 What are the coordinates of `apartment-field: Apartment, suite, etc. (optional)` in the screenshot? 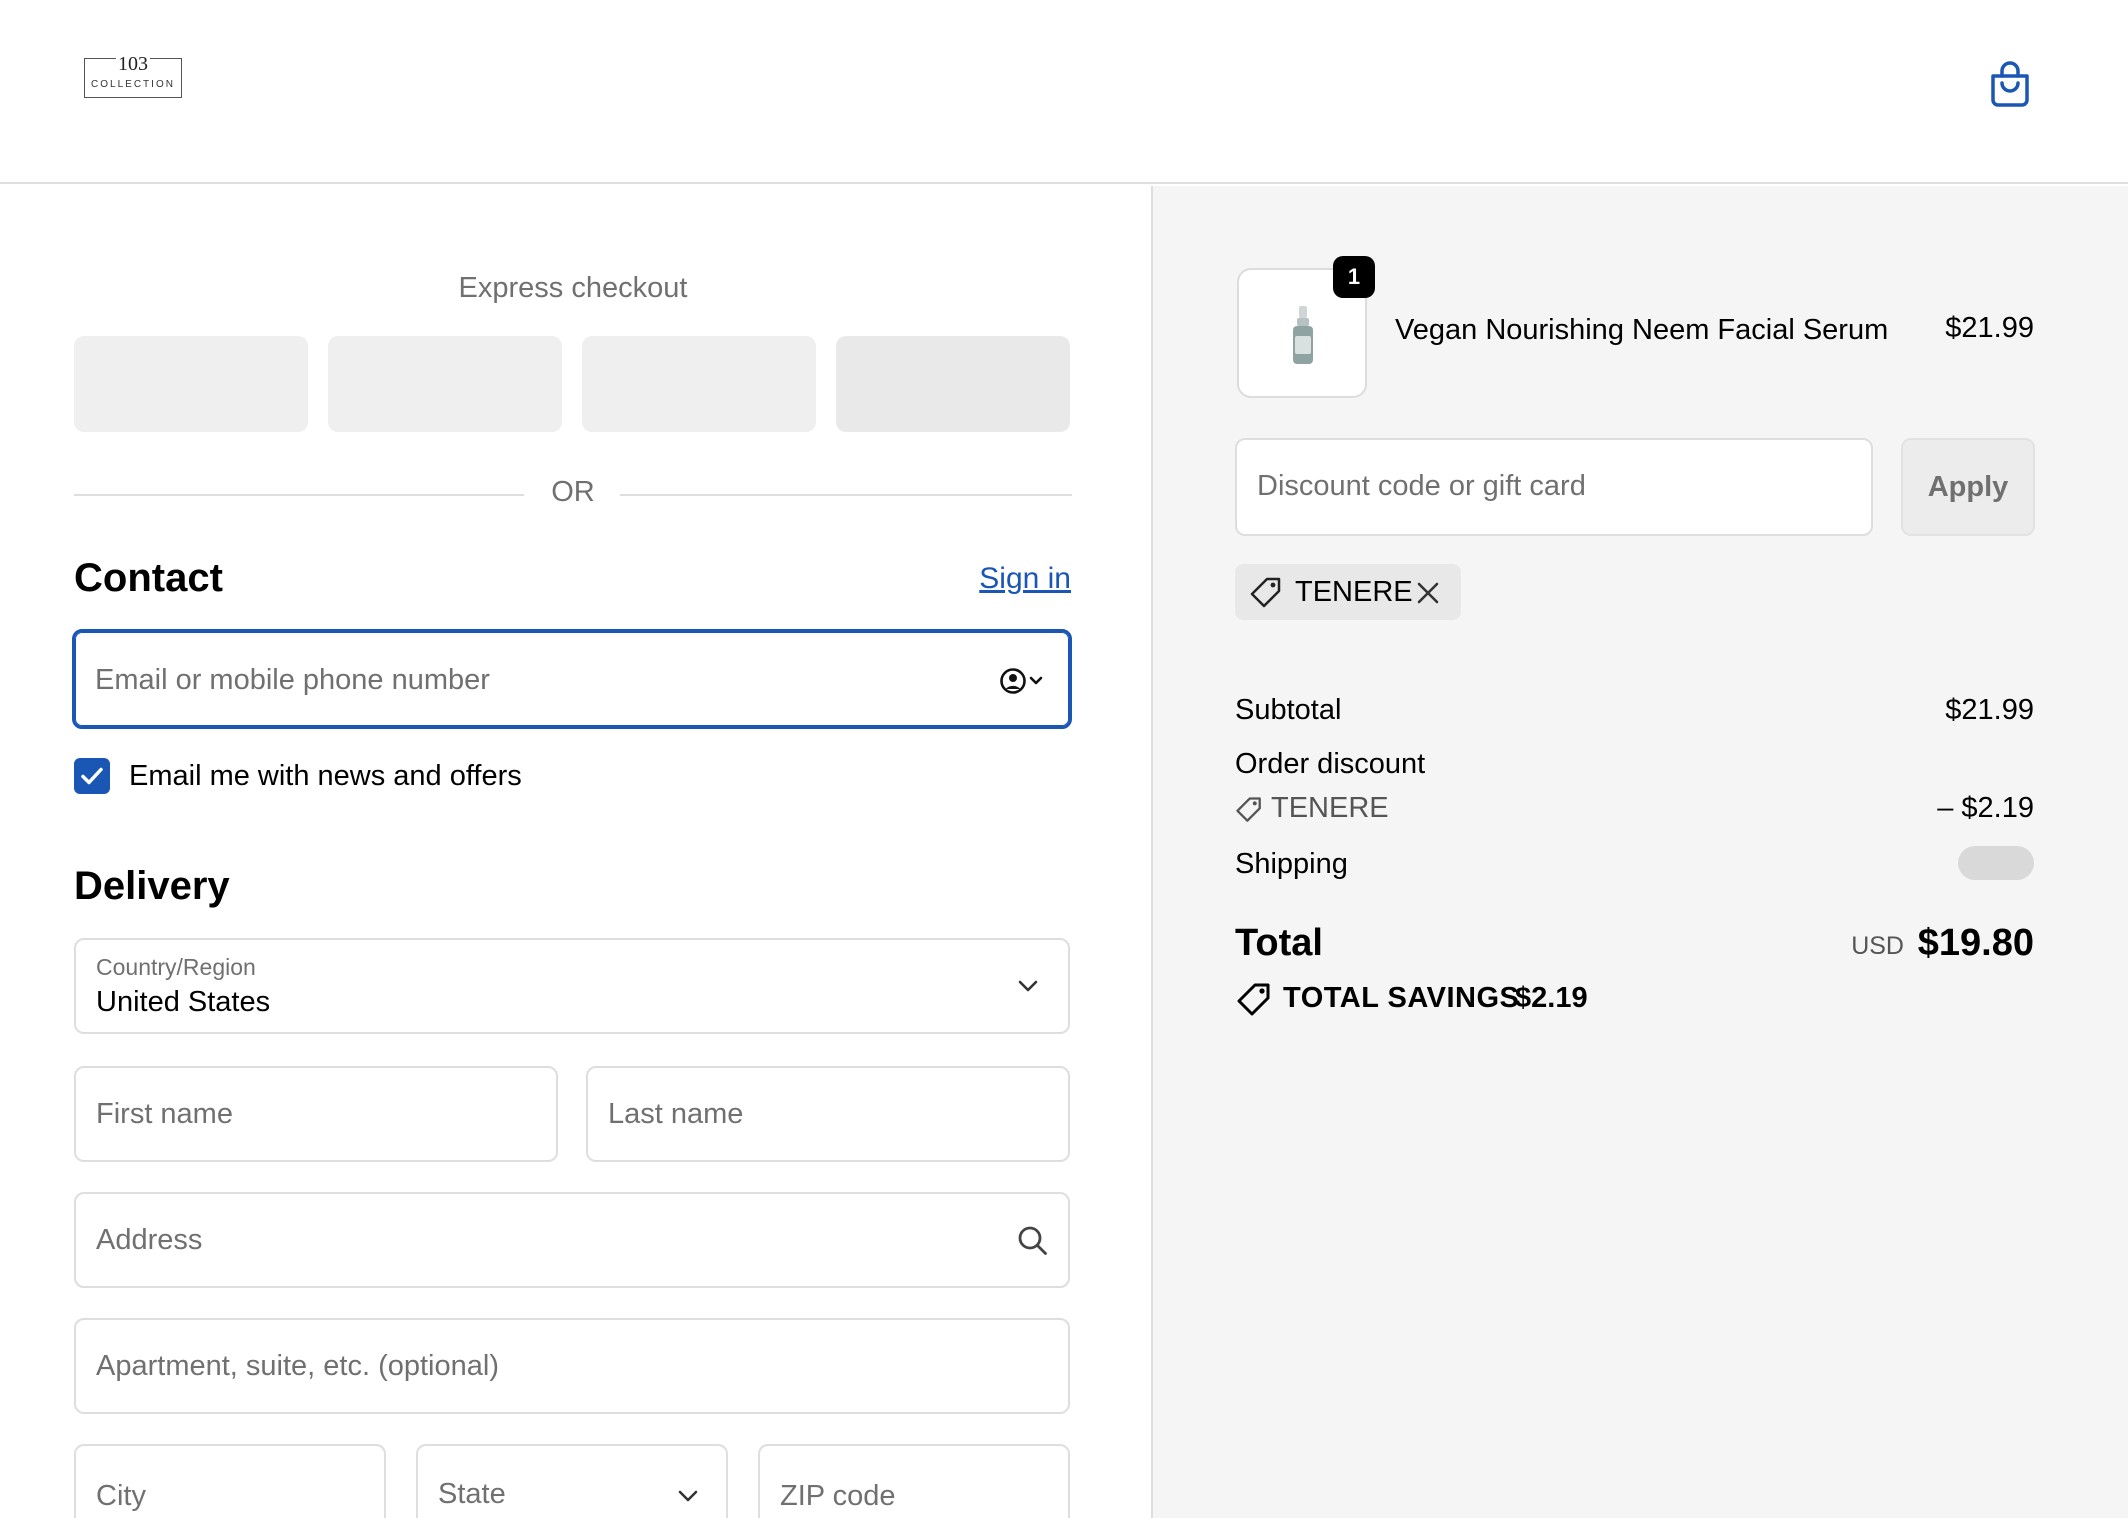 It's located at (572, 1366).